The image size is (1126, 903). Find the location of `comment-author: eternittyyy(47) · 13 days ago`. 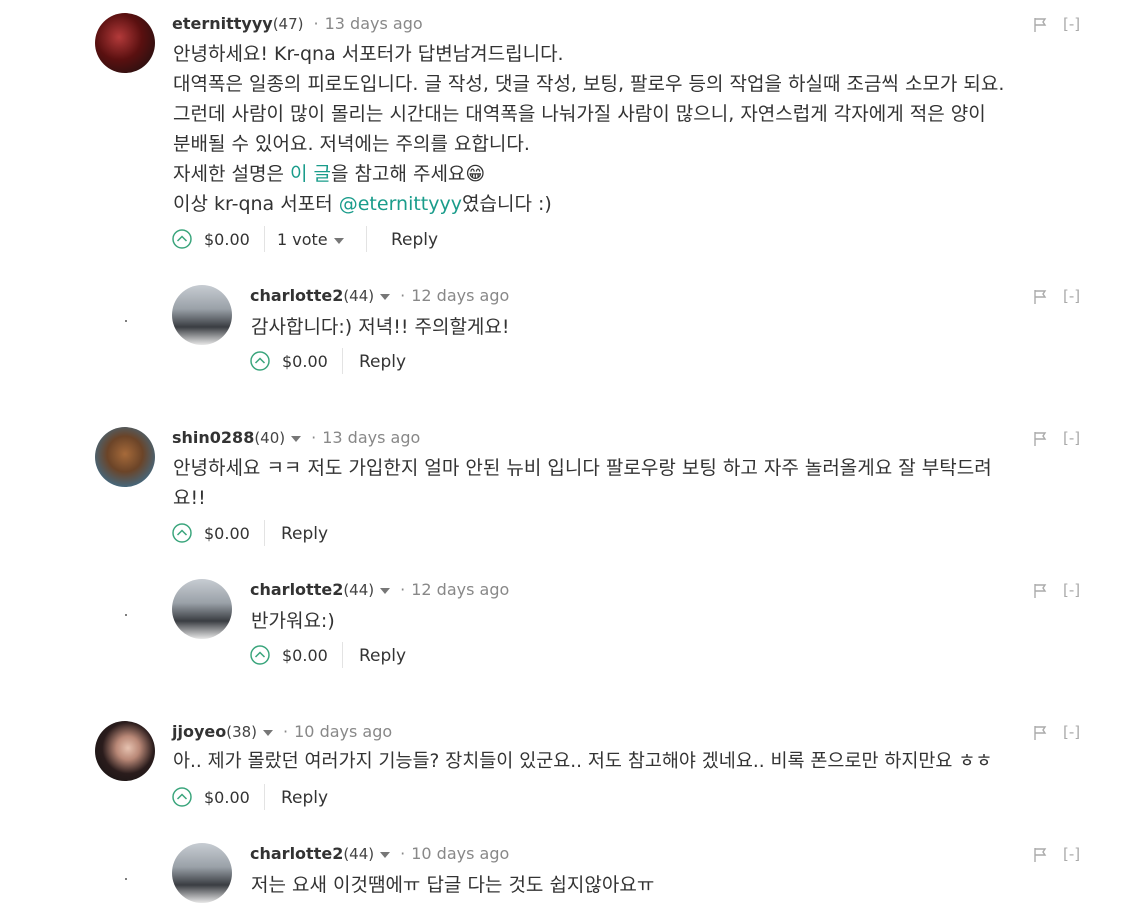

comment-author: eternittyyy(47) · 13 days ago is located at coordinates (297, 23).